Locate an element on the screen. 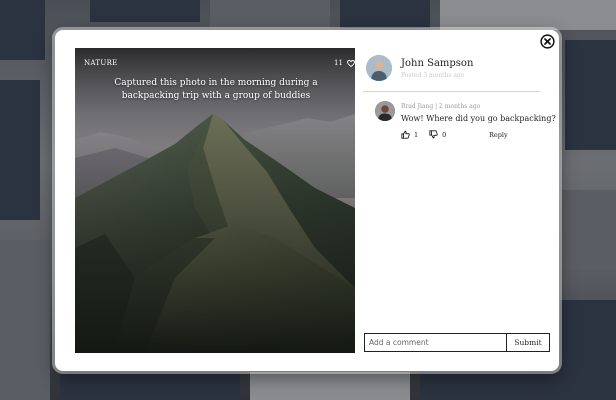 The height and width of the screenshot is (400, 616). reply-button: Reply is located at coordinates (498, 135).